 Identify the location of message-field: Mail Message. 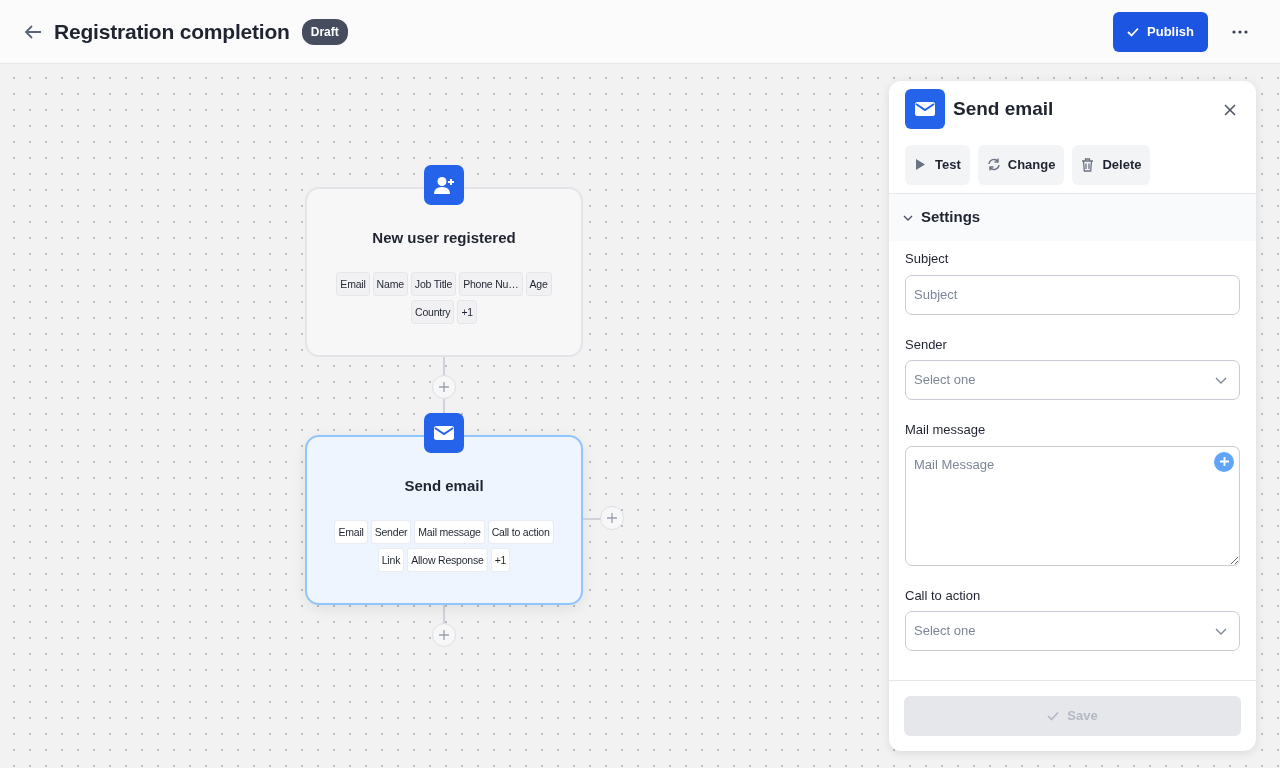
(1072, 505).